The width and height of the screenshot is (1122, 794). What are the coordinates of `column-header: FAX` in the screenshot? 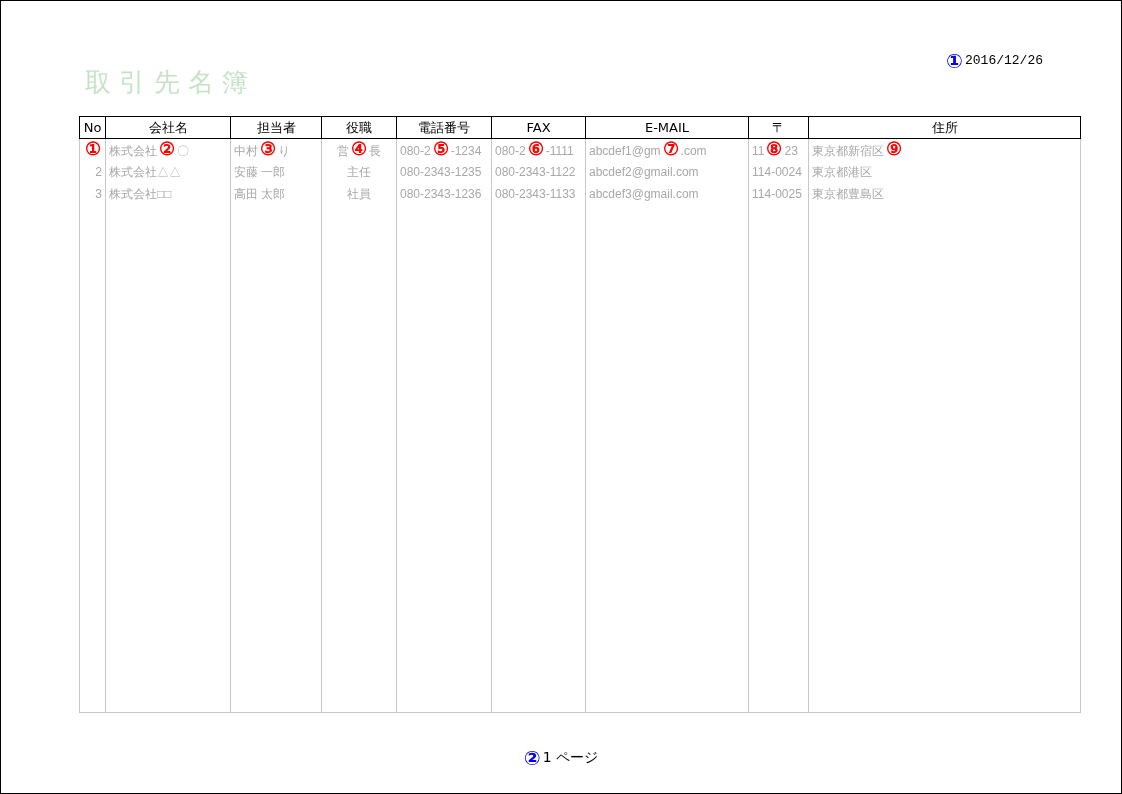 It's located at (538, 127).